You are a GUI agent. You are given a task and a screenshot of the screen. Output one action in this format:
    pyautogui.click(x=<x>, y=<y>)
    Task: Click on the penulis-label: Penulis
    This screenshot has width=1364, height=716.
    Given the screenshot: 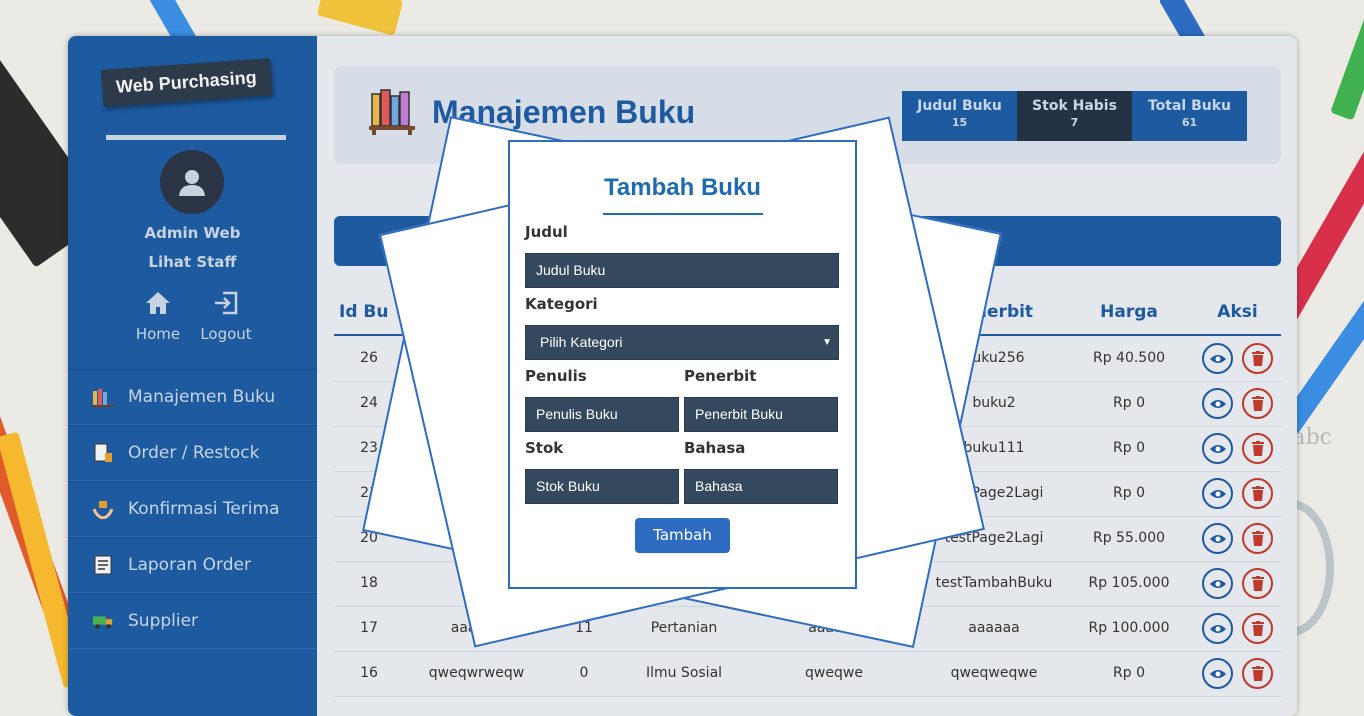 What is the action you would take?
    pyautogui.click(x=556, y=376)
    